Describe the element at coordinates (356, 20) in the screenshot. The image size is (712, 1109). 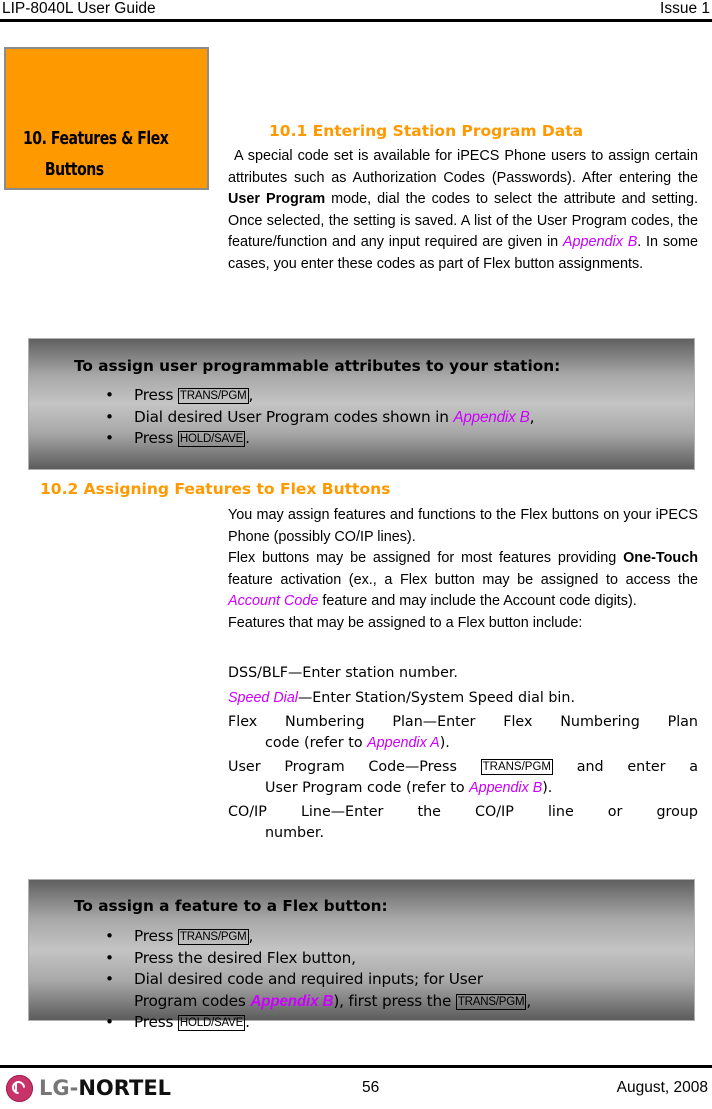
I see `header-divider` at that location.